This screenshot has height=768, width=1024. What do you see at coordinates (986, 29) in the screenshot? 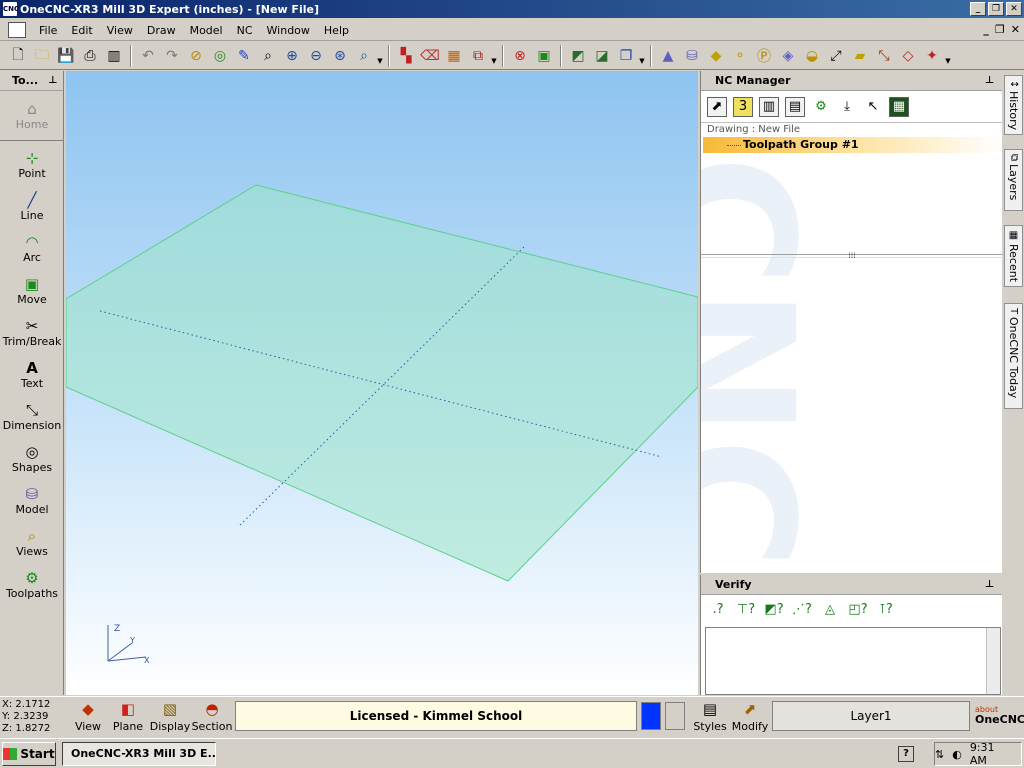
I see `mdi-minimize-icon: _` at bounding box center [986, 29].